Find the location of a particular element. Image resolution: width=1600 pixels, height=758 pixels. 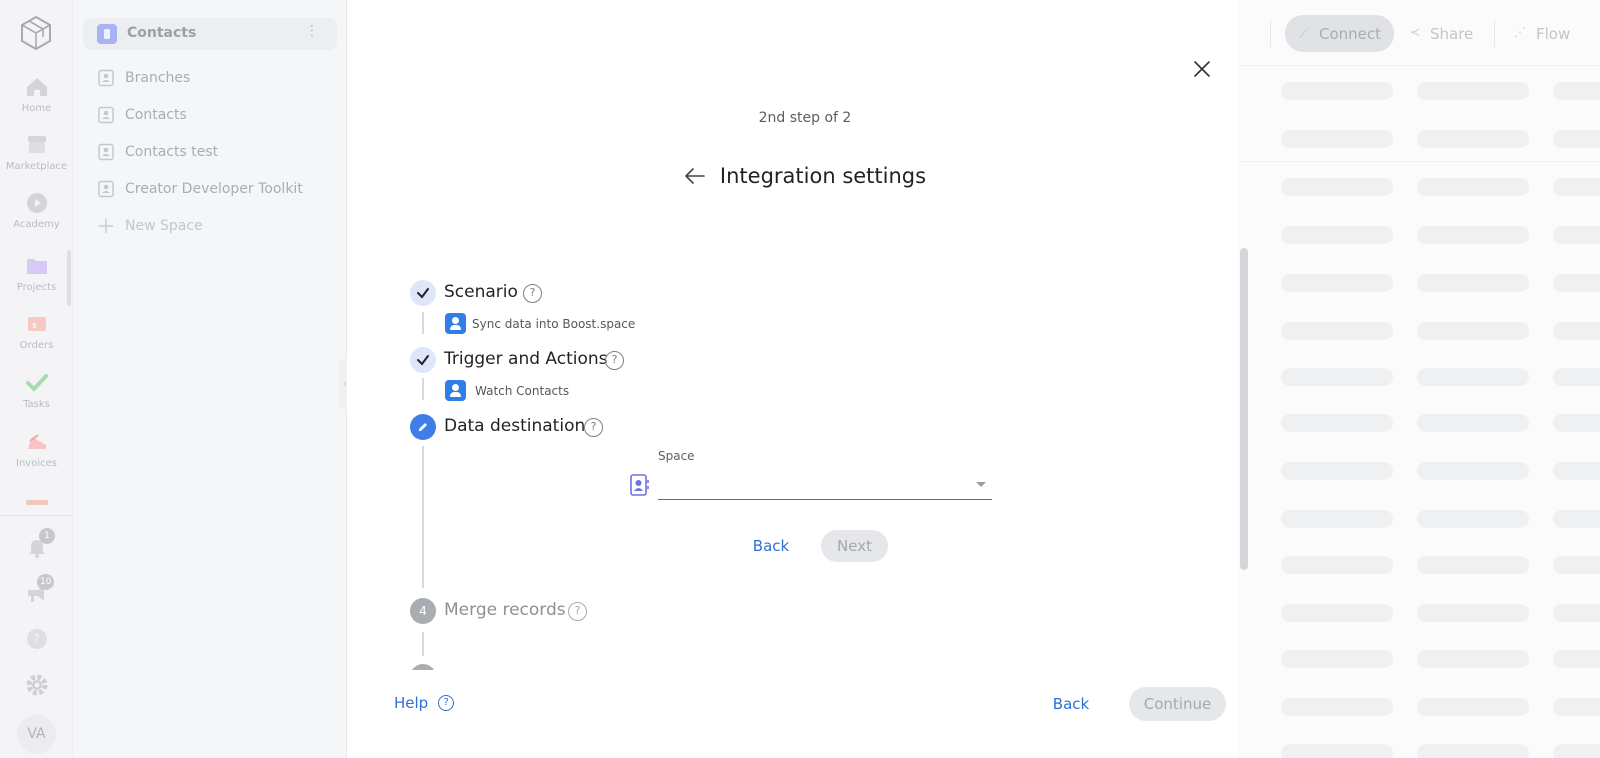

step-2-detail: Watch Contacts is located at coordinates (507, 390).